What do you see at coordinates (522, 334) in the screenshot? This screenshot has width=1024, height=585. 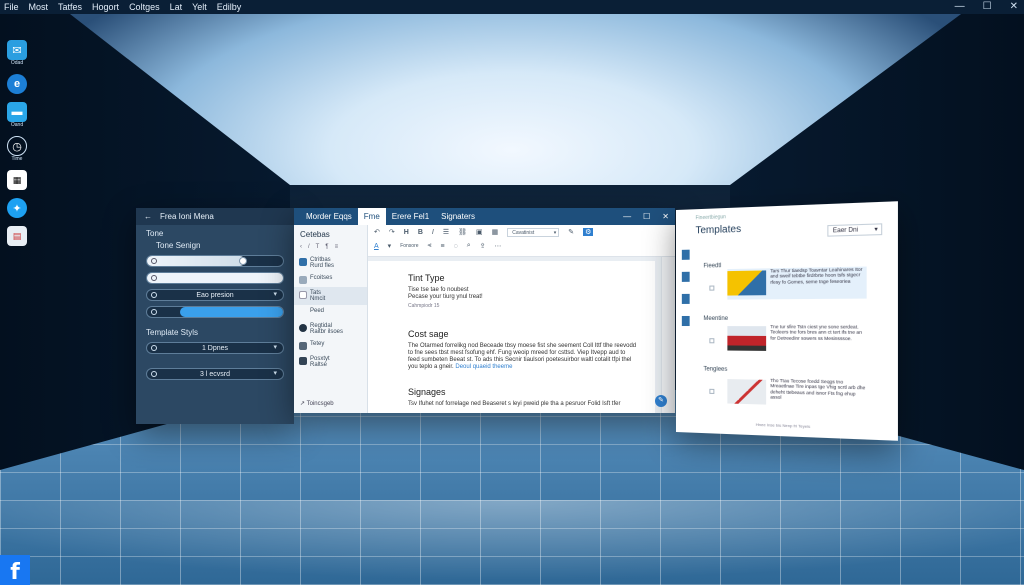 I see `doc-heading-2: Cost sage` at bounding box center [522, 334].